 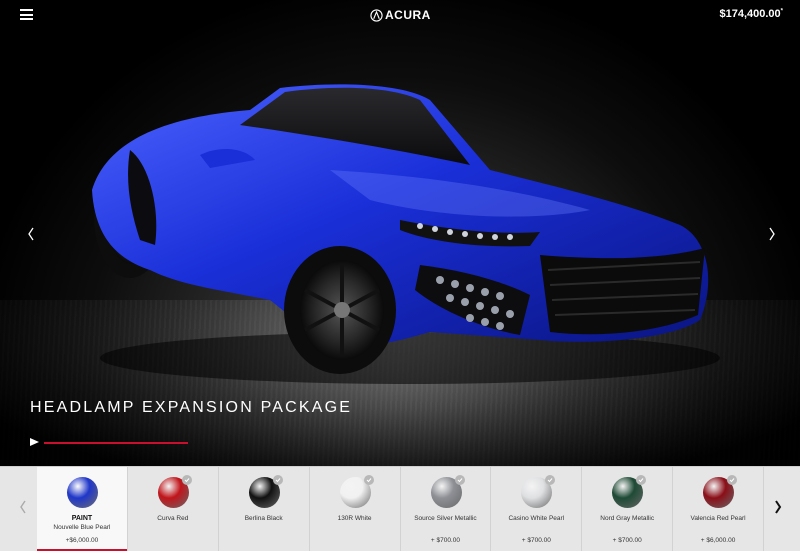 What do you see at coordinates (718, 540) in the screenshot?
I see `swatch-price: + $6,000.00` at bounding box center [718, 540].